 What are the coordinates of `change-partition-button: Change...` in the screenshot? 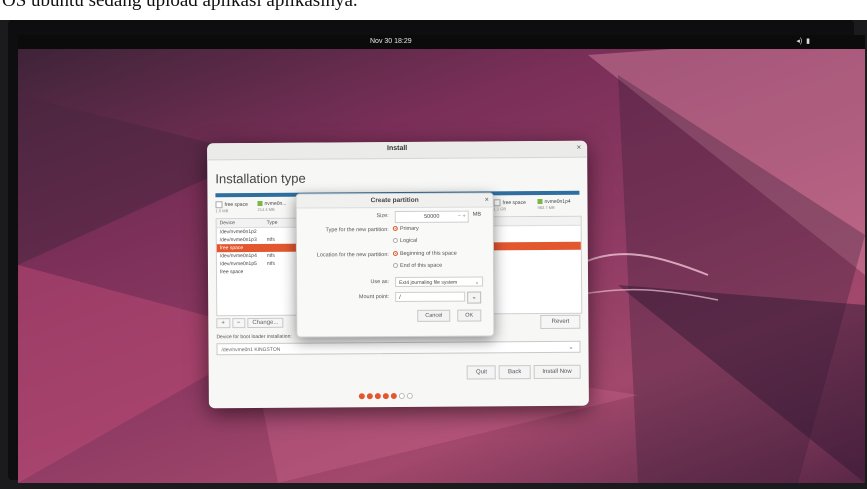 It's located at (265, 323).